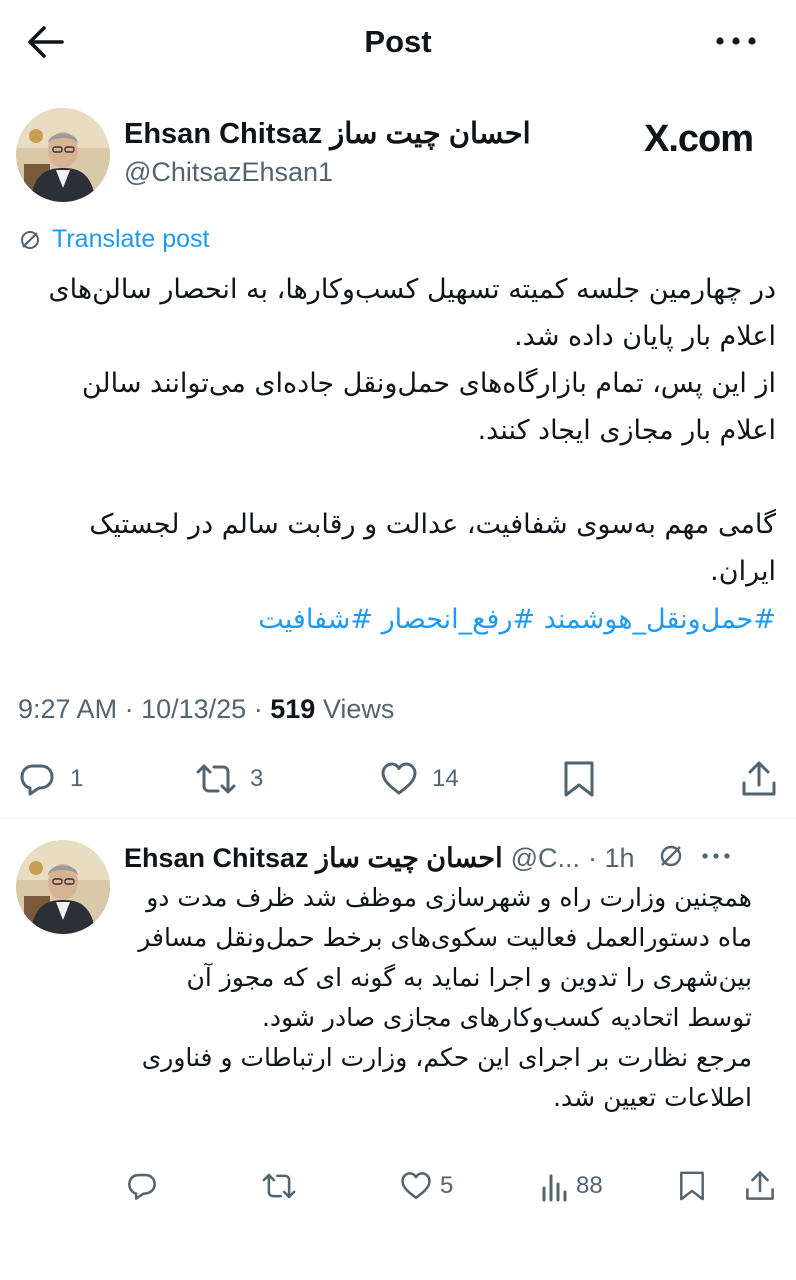 The image size is (796, 1280). I want to click on repost-button: 3, so click(229, 779).